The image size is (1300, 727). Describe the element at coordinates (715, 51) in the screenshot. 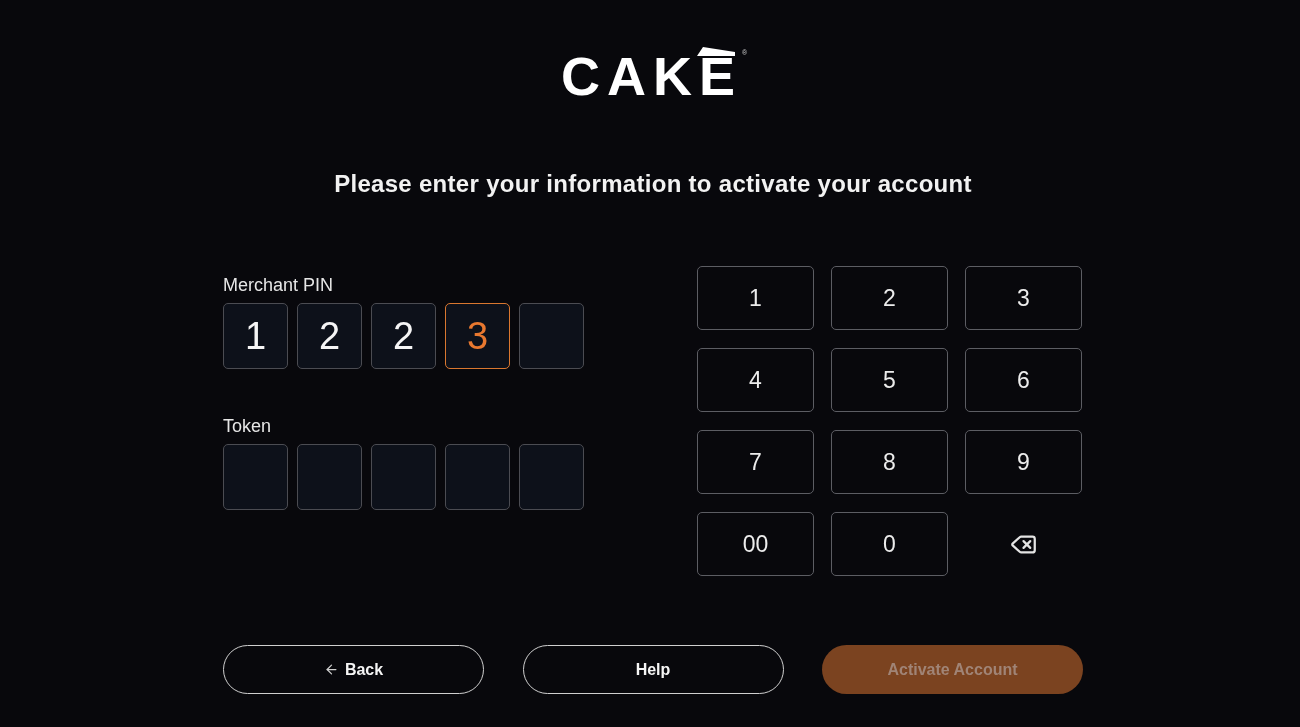

I see `roof-icon` at that location.